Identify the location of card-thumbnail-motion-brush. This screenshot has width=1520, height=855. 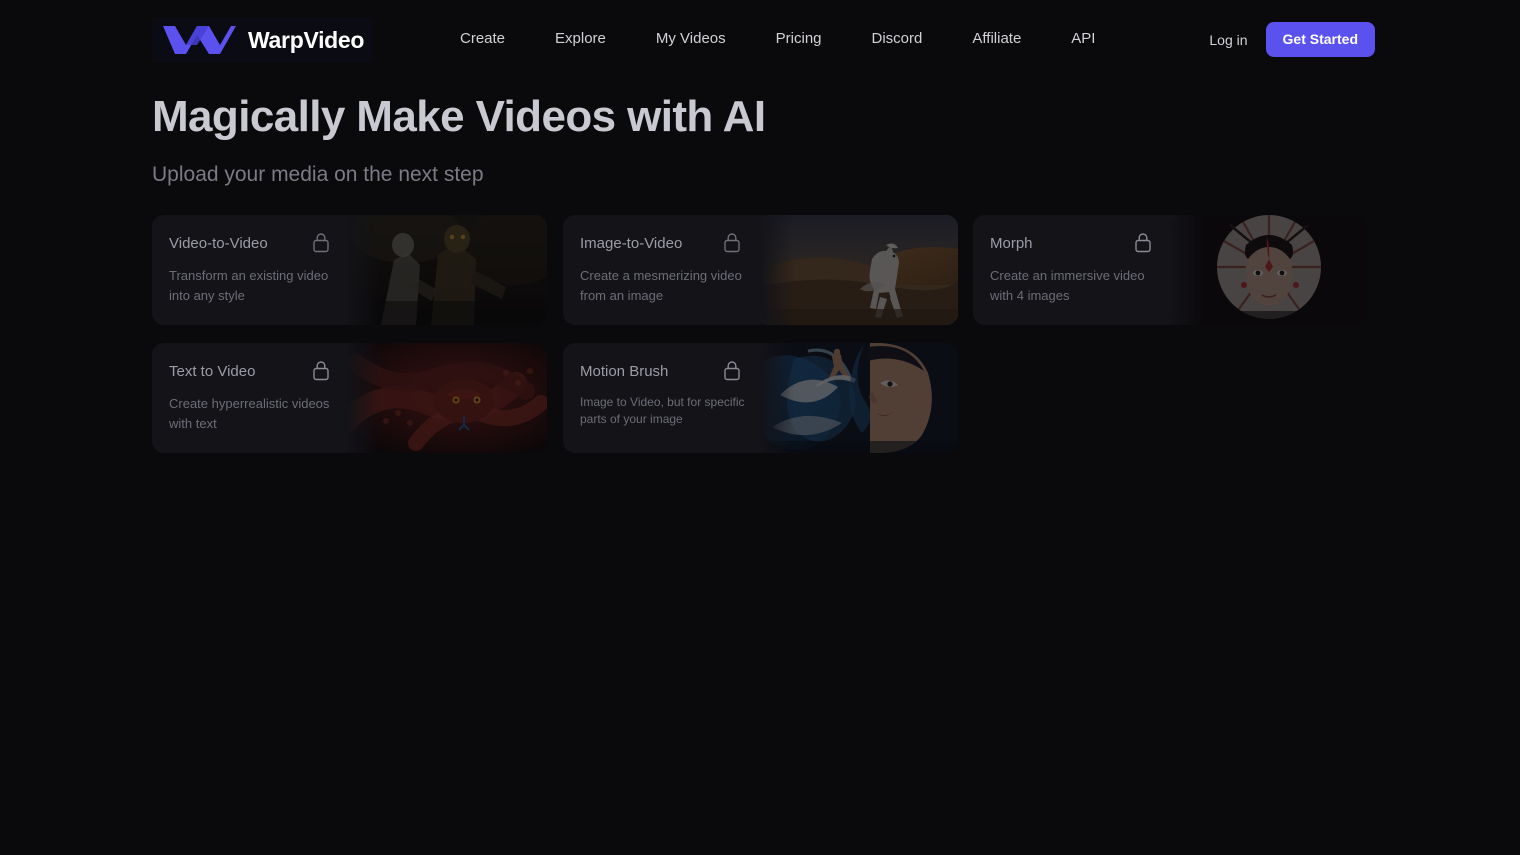
(859, 398).